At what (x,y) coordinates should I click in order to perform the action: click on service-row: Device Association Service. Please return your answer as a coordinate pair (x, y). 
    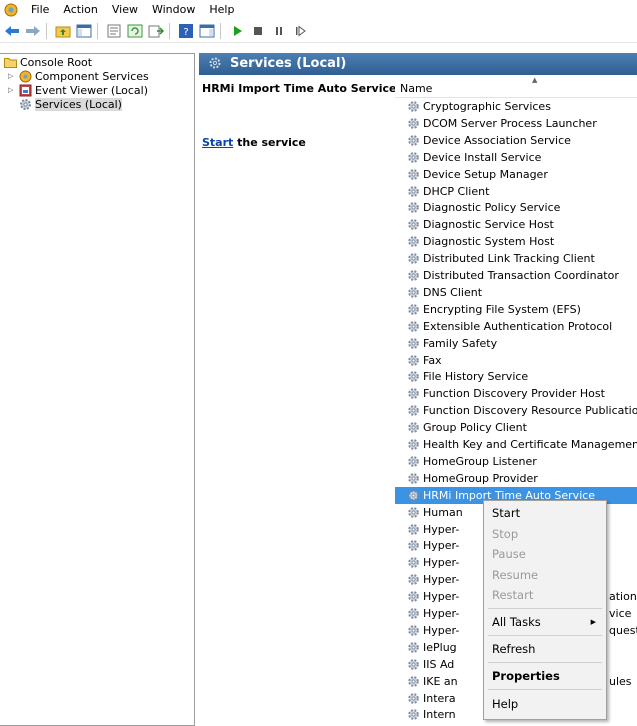
    Looking at the image, I should click on (516, 140).